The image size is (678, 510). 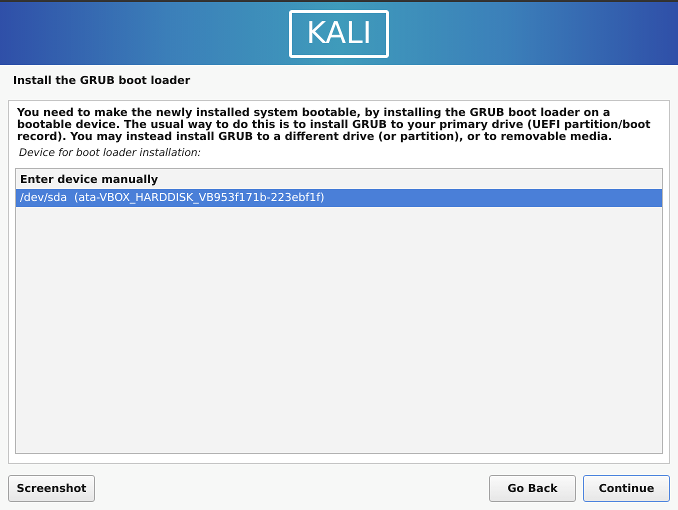 What do you see at coordinates (51, 488) in the screenshot?
I see `screenshot-button: Screenshot` at bounding box center [51, 488].